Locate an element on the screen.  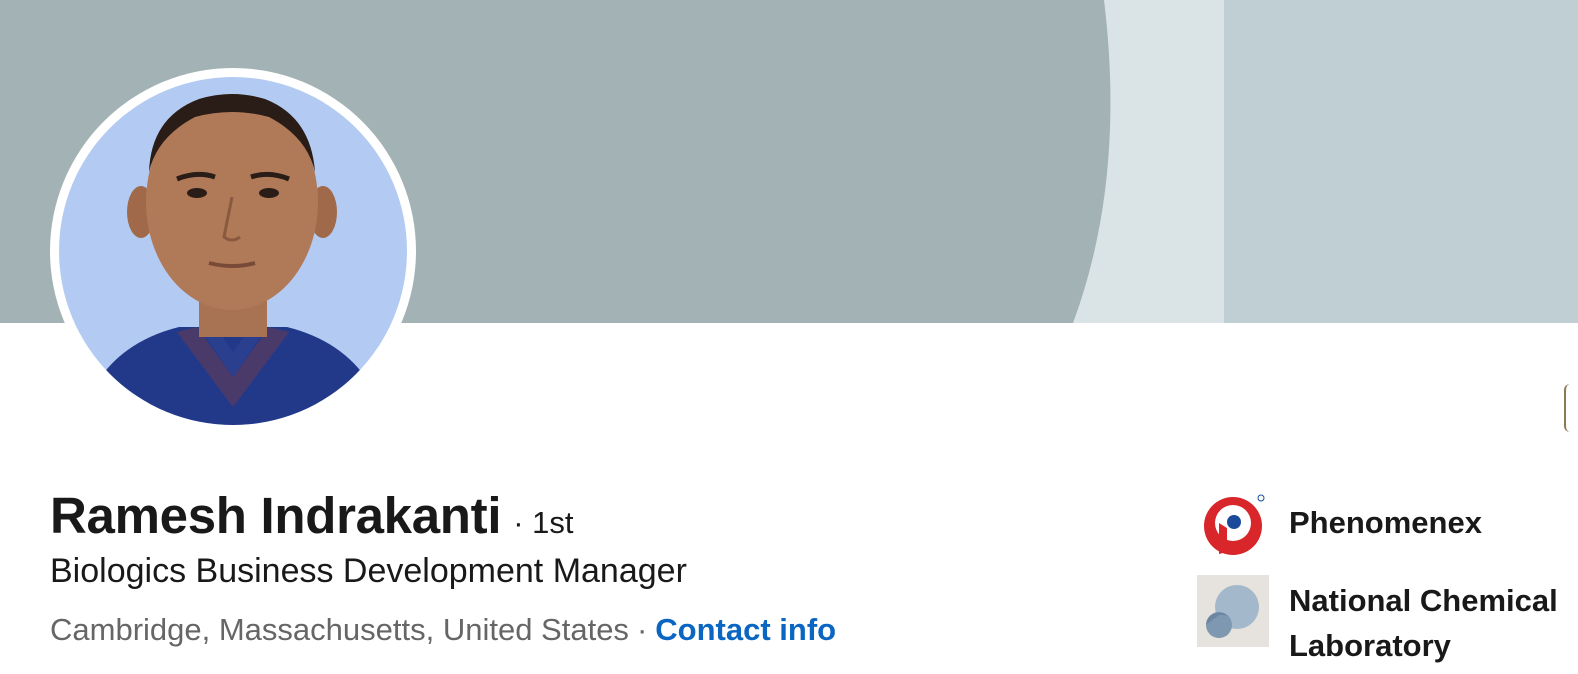
contact-info-link: Contact info is located at coordinates (745, 629).